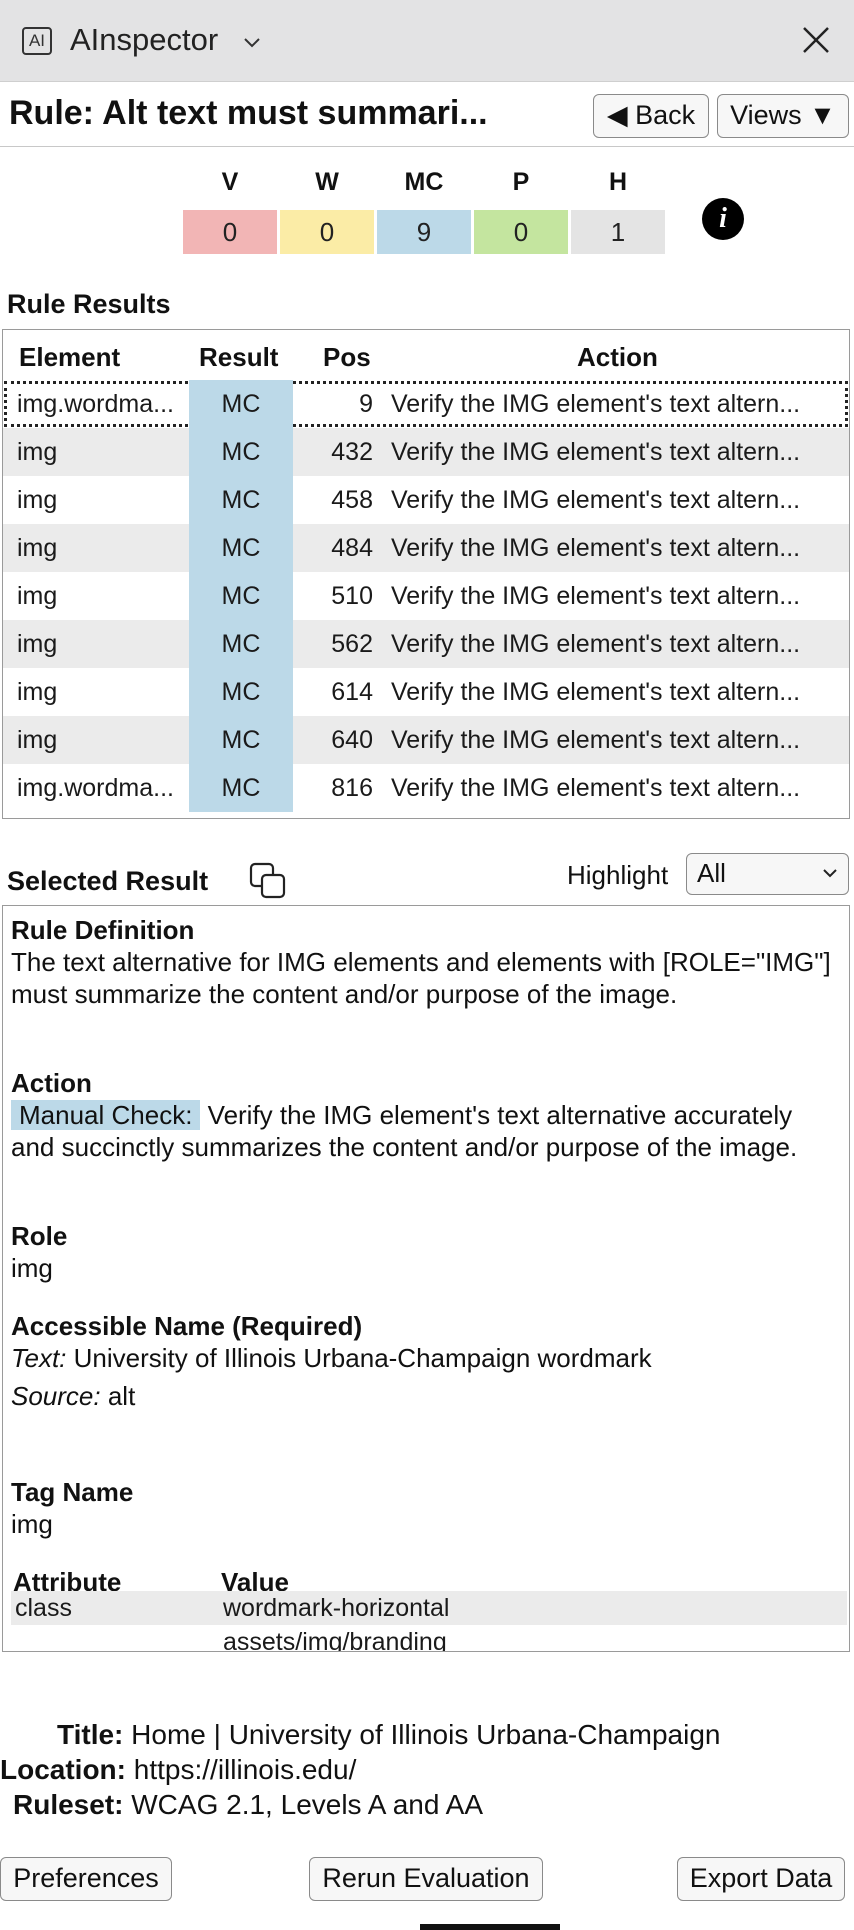 The height and width of the screenshot is (1930, 854). What do you see at coordinates (230, 182) in the screenshot?
I see `summary-header-v: V` at bounding box center [230, 182].